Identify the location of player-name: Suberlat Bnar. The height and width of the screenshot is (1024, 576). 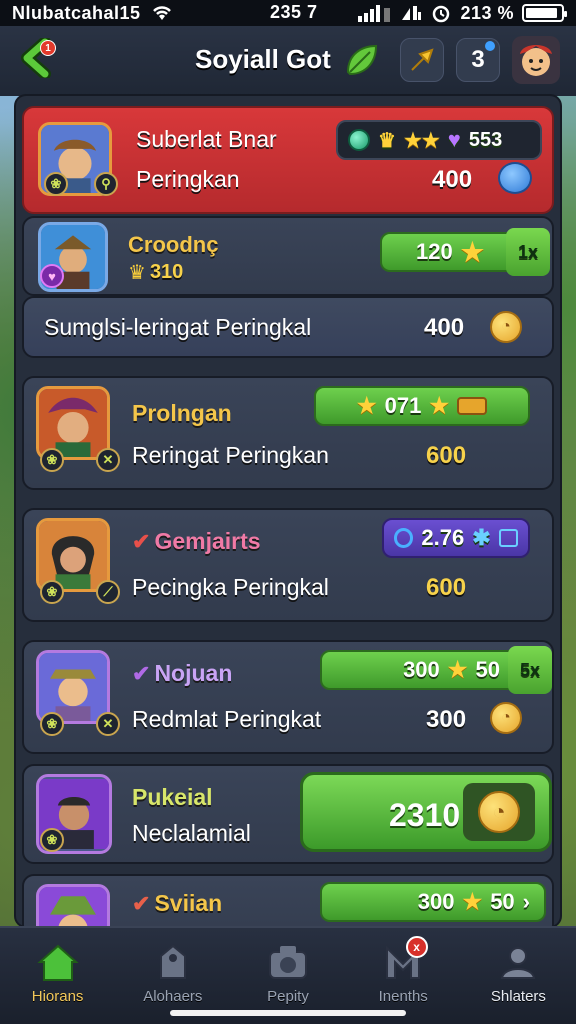
(206, 139).